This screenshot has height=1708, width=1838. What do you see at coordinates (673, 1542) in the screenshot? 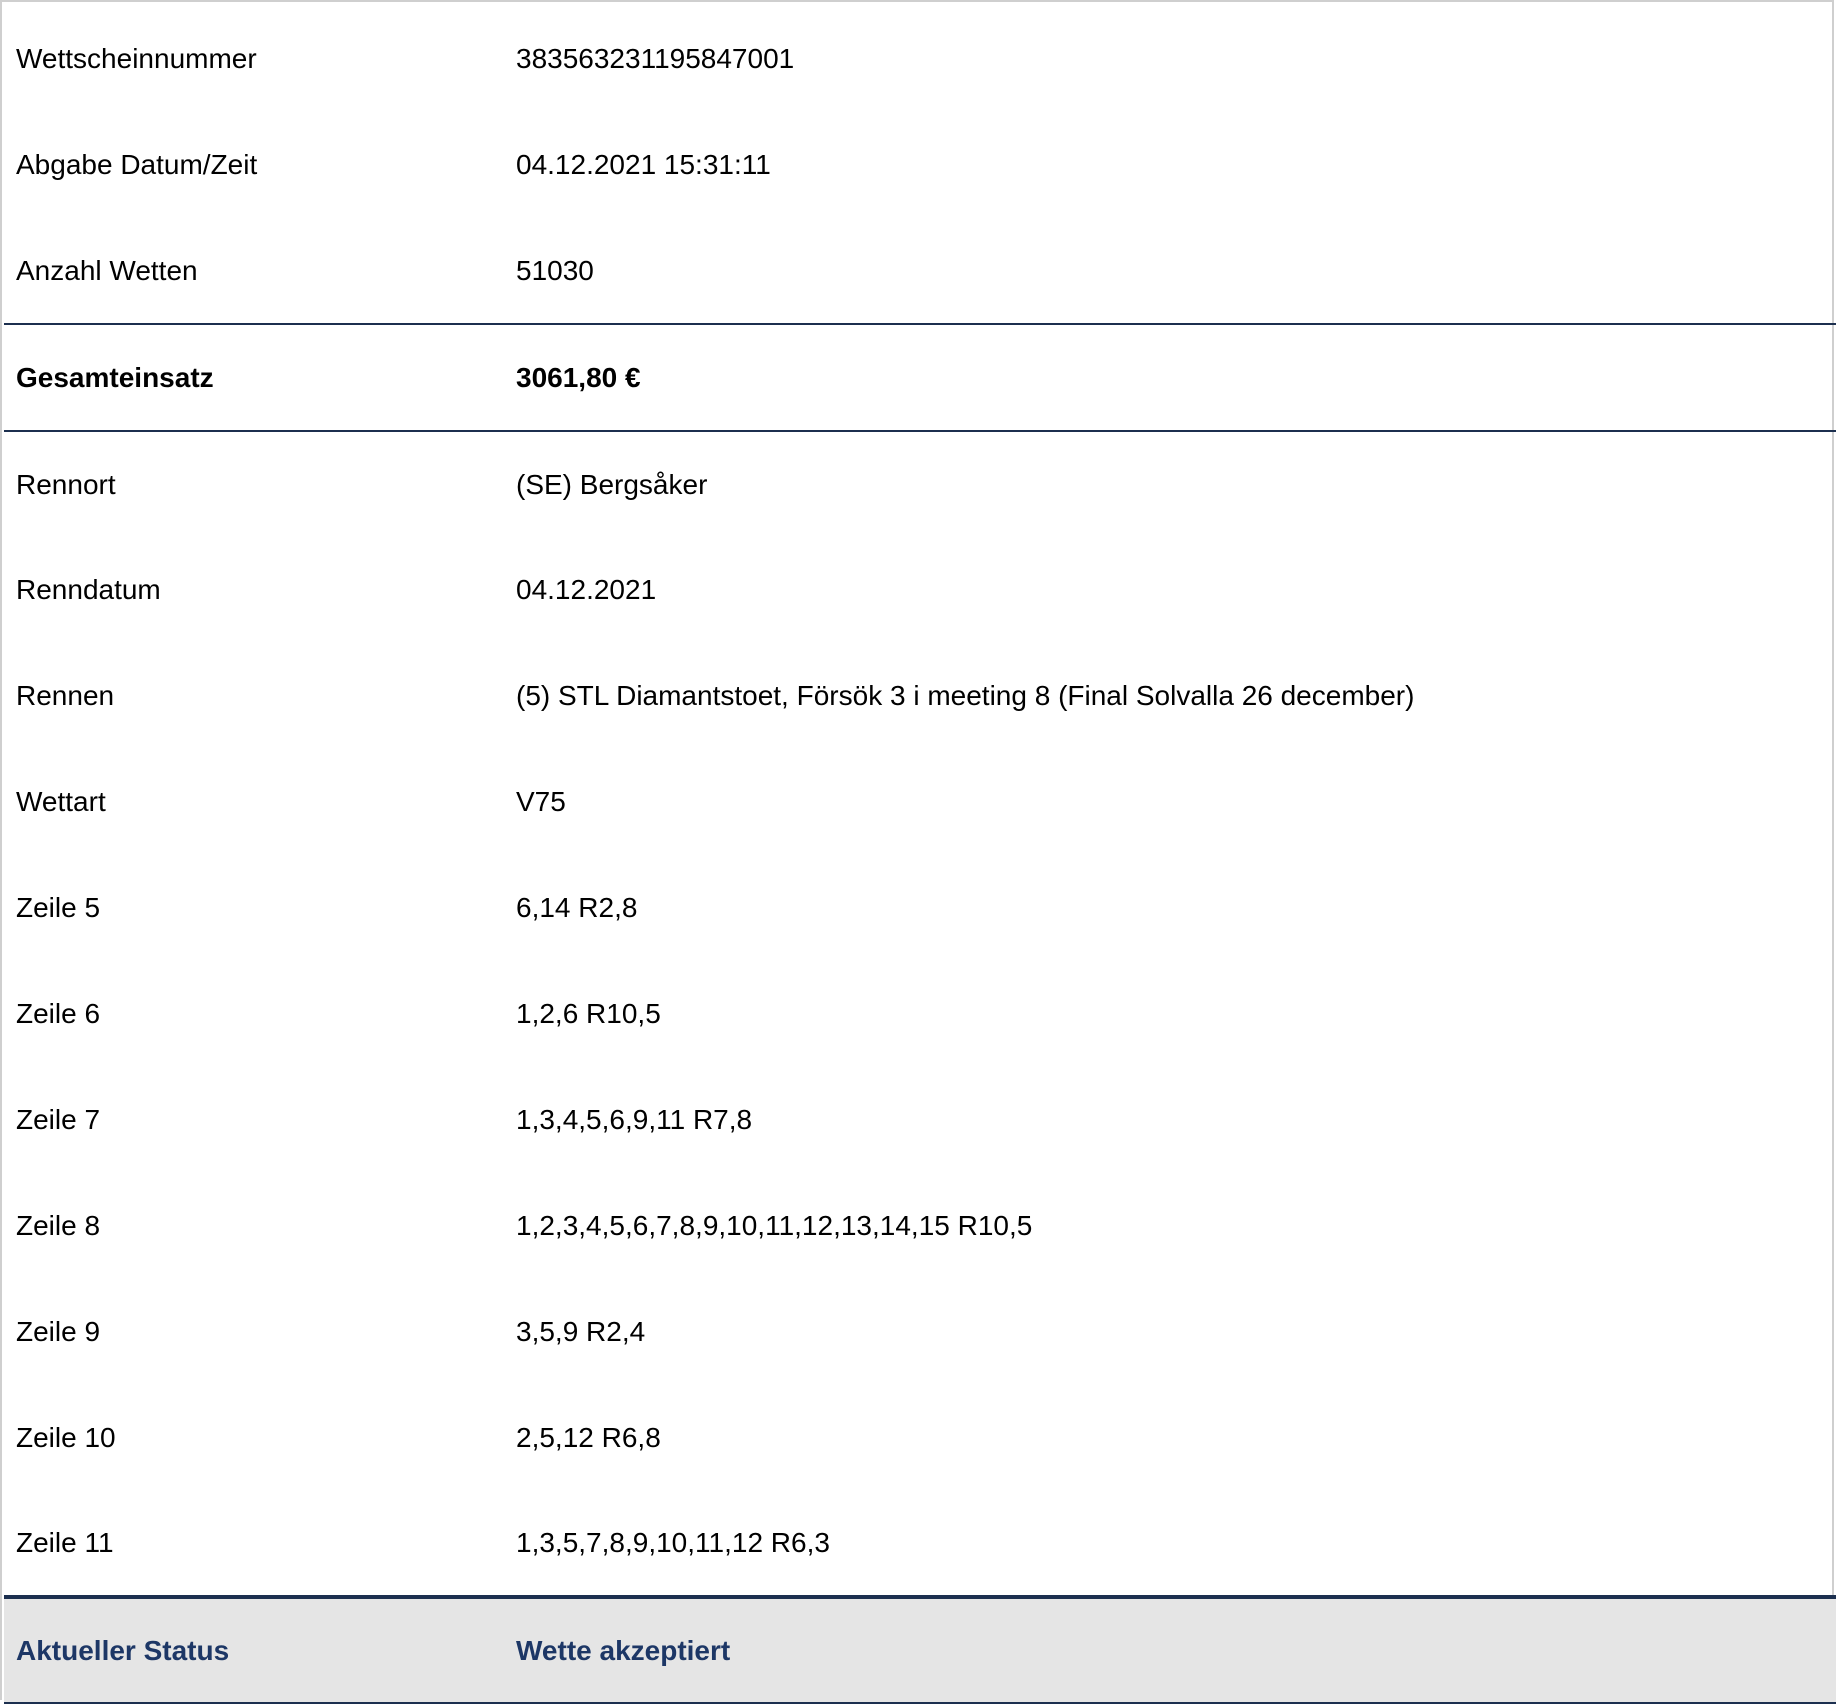
I see `leg-11-value: 1,3,5,7,8,9,10,11,12 R6,3` at bounding box center [673, 1542].